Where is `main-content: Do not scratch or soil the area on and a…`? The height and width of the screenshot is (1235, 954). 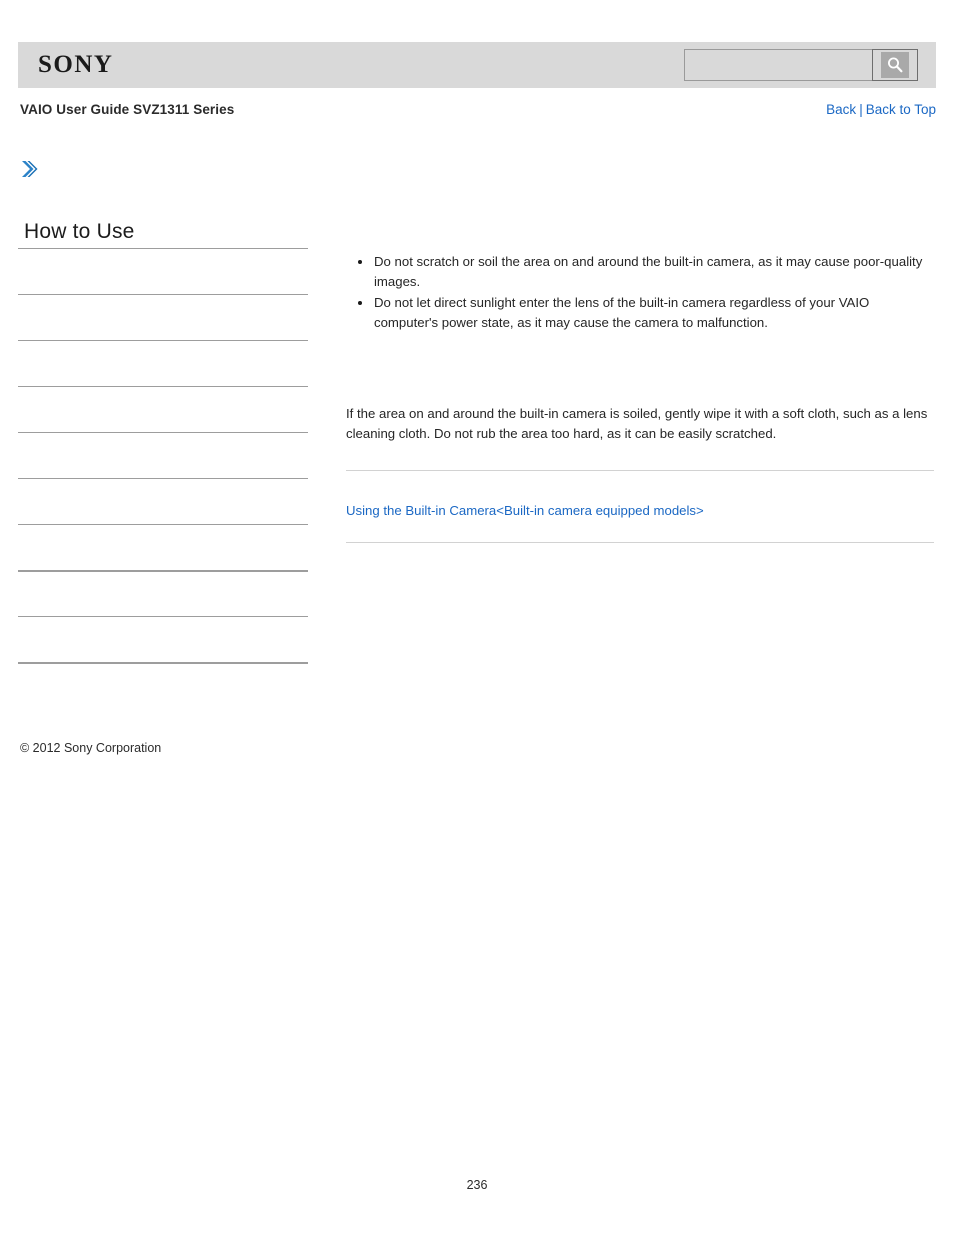
main-content: Do not scratch or soil the area on and a… is located at coordinates (640, 397).